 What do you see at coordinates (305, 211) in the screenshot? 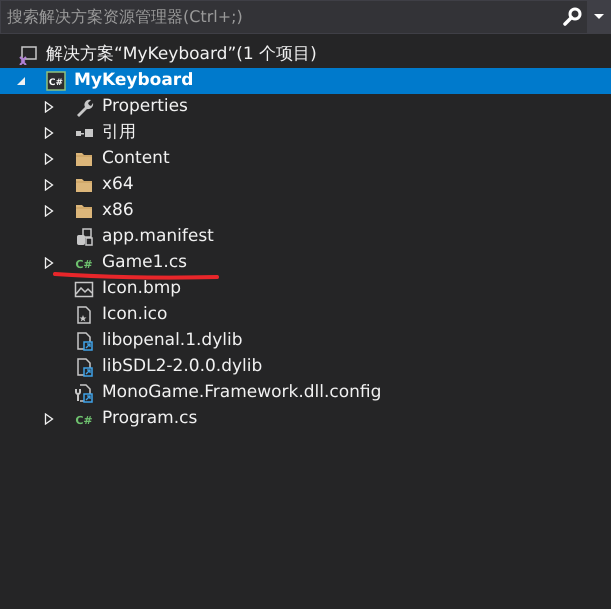
I see `tree-item: x86` at bounding box center [305, 211].